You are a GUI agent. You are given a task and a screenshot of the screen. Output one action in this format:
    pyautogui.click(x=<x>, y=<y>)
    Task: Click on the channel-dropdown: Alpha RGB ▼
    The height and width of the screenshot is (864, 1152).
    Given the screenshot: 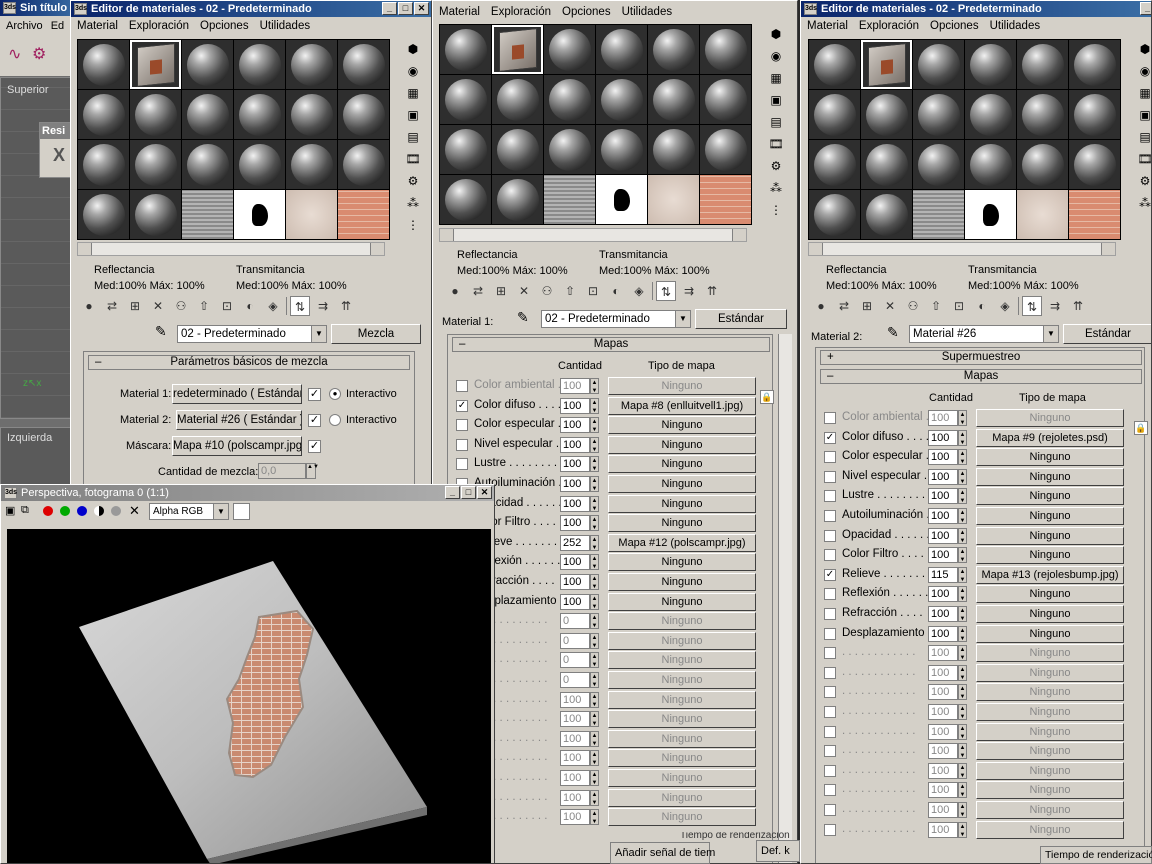 What is the action you would take?
    pyautogui.click(x=189, y=511)
    